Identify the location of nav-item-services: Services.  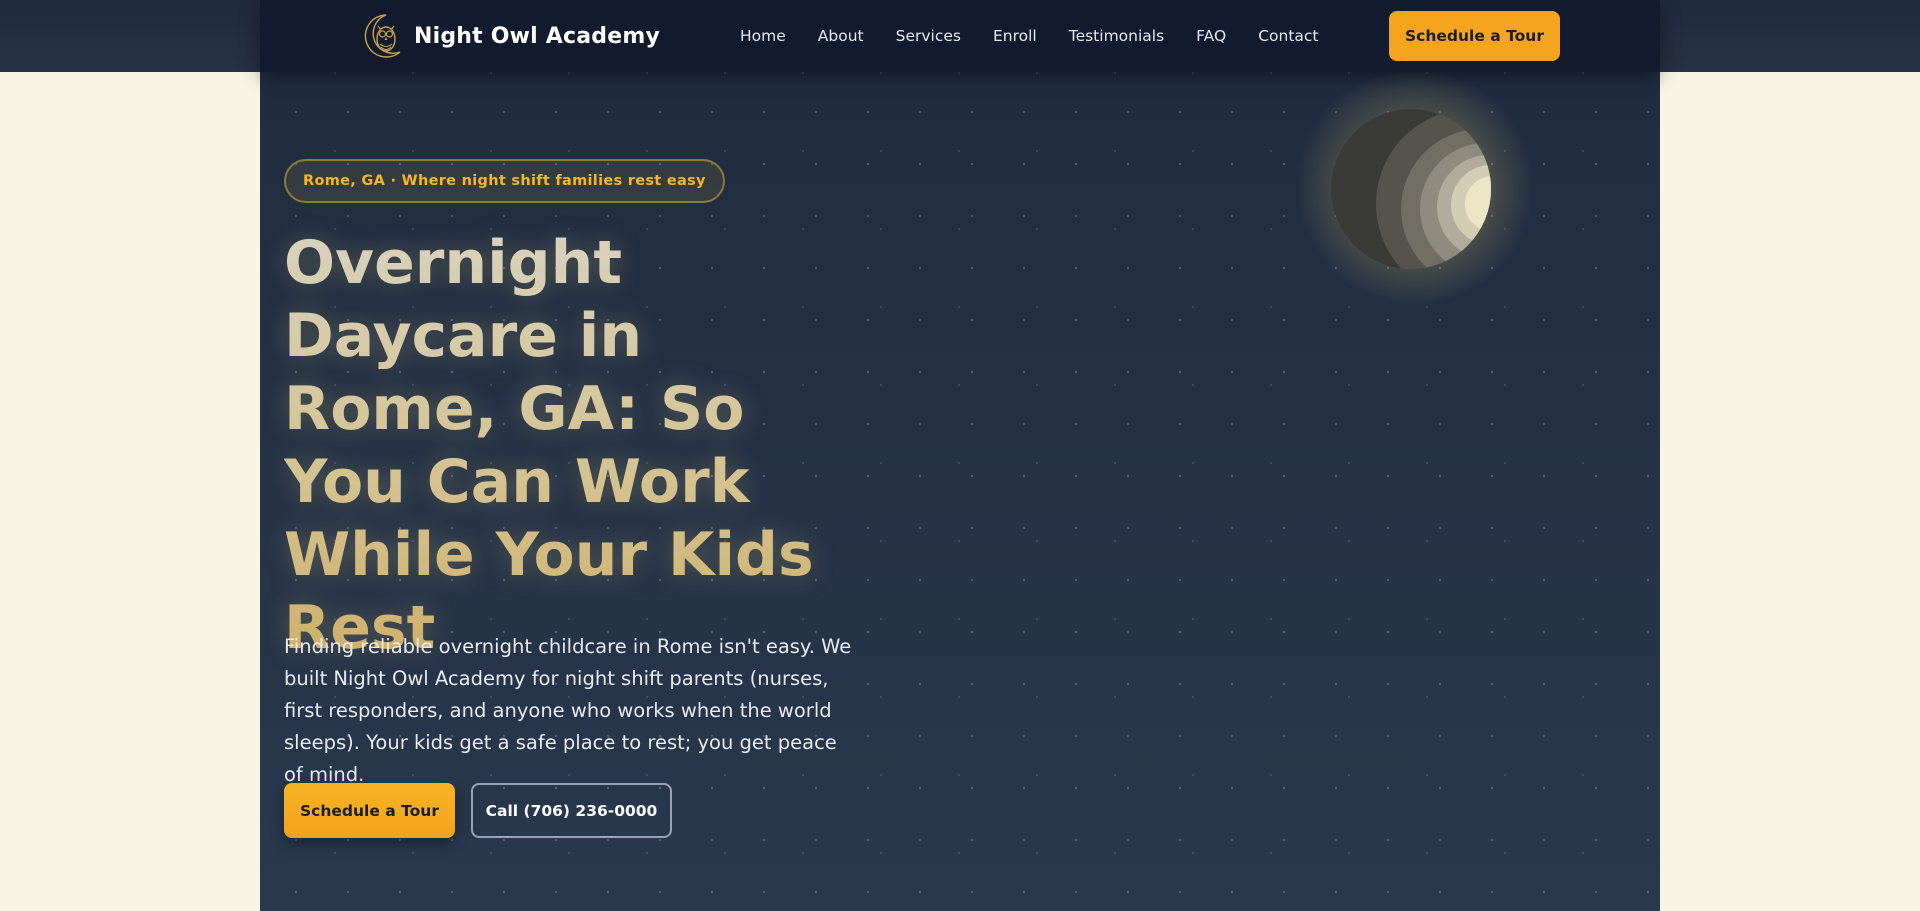
(928, 36).